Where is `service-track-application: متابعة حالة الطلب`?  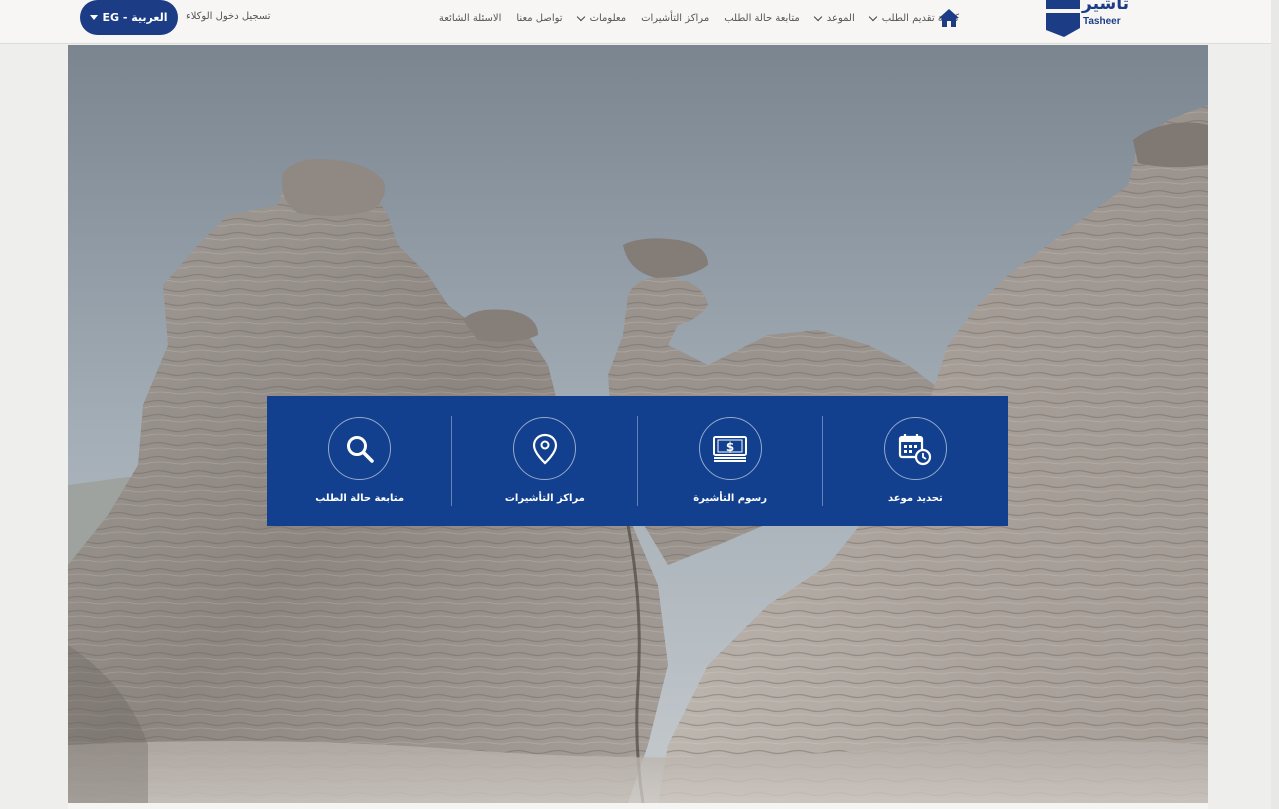
service-track-application: متابعة حالة الطلب is located at coordinates (360, 461).